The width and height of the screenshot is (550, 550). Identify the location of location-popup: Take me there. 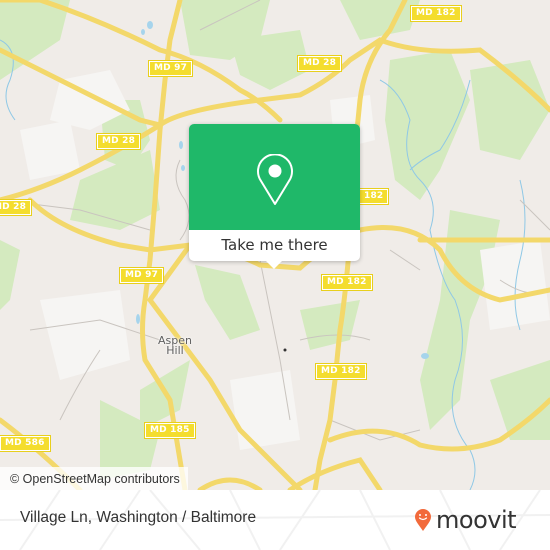
(274, 196).